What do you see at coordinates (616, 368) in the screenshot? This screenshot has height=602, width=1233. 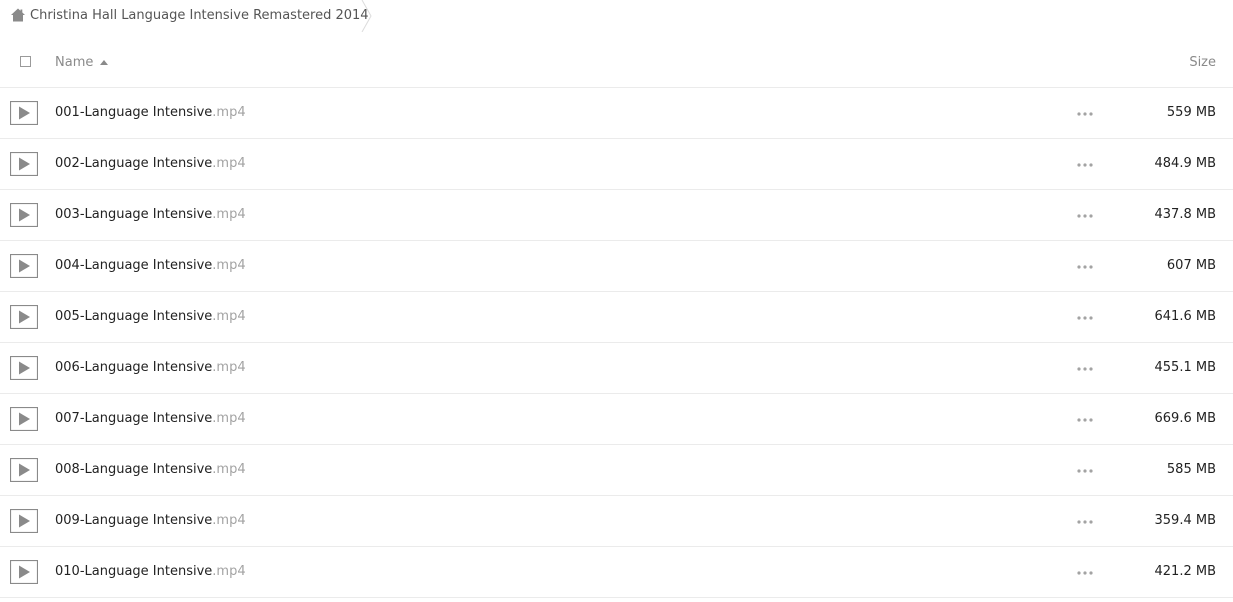 I see `file-row: 006-Language Intensive.mp4 455.1 MB` at bounding box center [616, 368].